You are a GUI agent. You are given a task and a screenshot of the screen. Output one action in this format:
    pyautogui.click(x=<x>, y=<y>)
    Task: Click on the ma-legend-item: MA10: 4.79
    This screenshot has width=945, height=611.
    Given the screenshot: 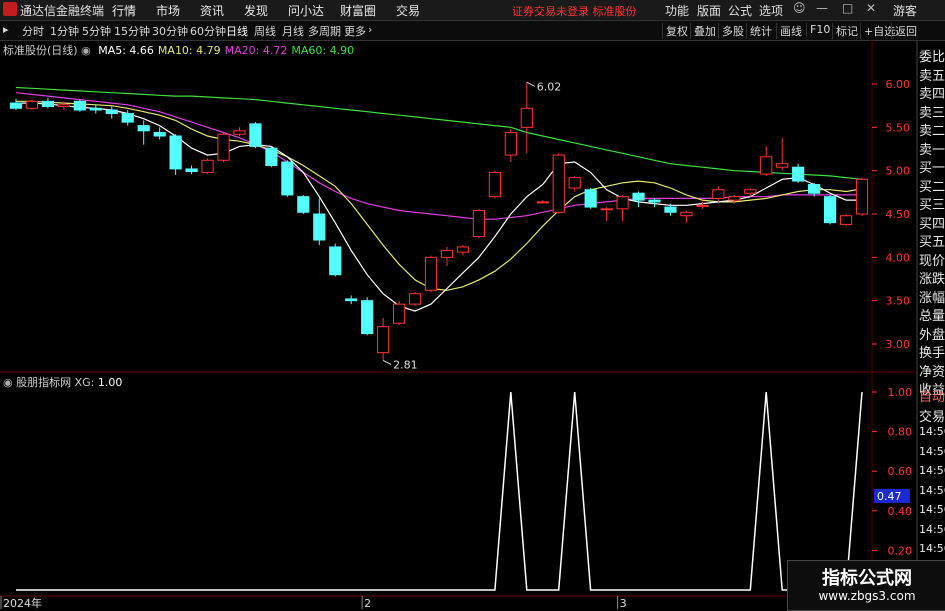 What is the action you would take?
    pyautogui.click(x=189, y=50)
    